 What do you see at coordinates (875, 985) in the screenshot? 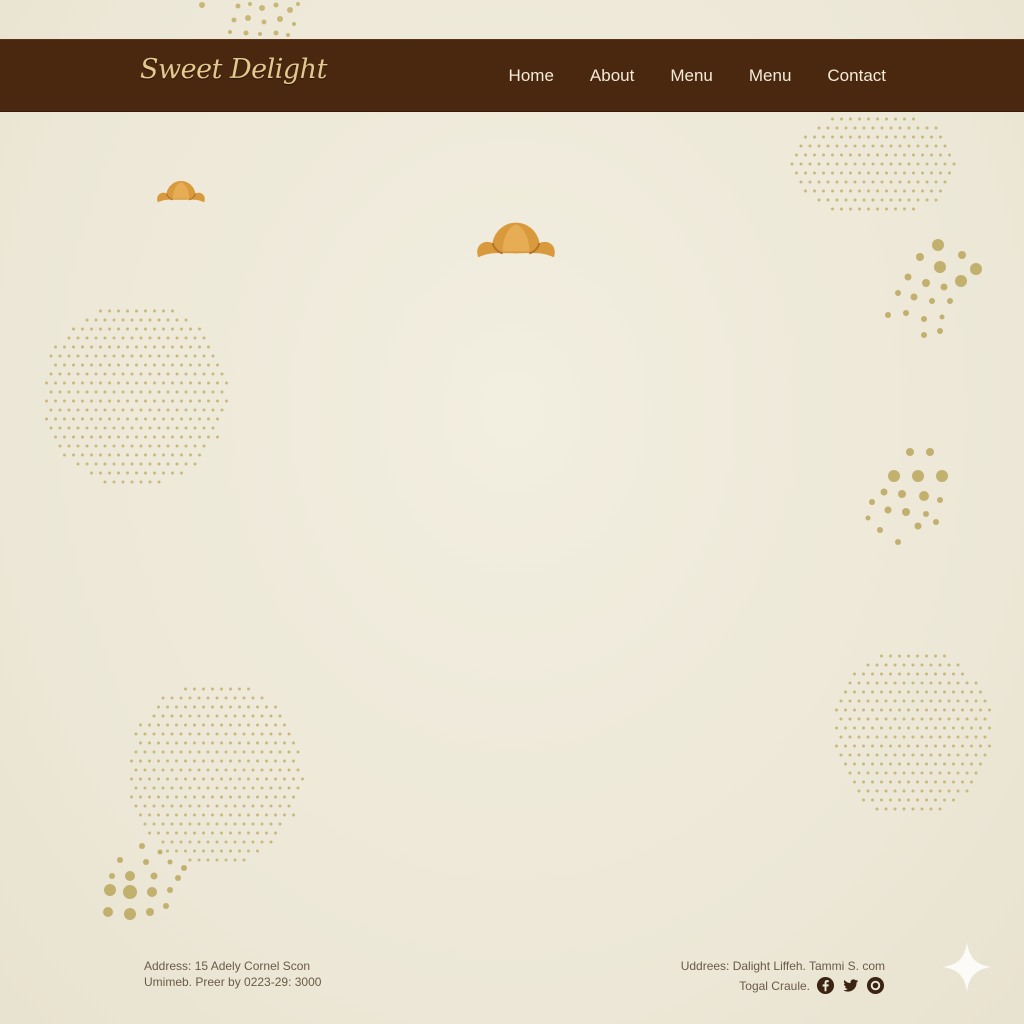
I see `instagram-icon` at bounding box center [875, 985].